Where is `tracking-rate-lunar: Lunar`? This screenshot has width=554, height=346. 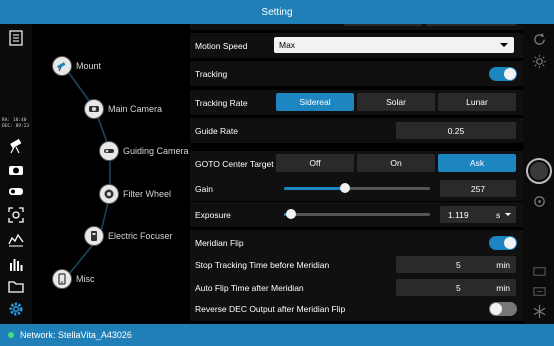 tracking-rate-lunar: Lunar is located at coordinates (477, 102).